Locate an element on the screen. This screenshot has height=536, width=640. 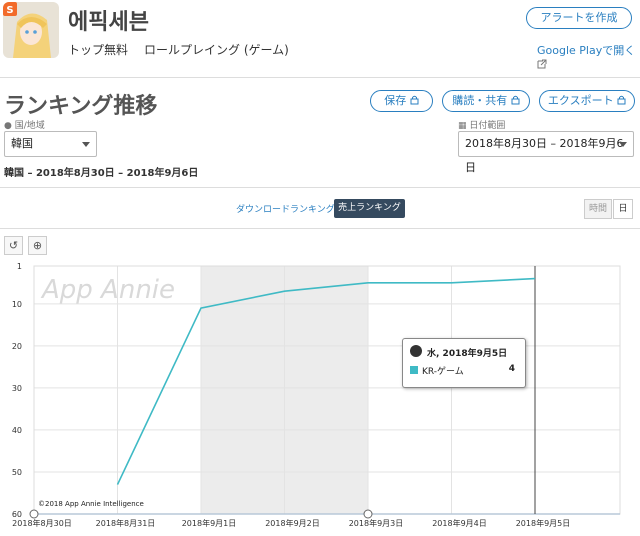
svg-text: S is located at coordinates (9, 10).